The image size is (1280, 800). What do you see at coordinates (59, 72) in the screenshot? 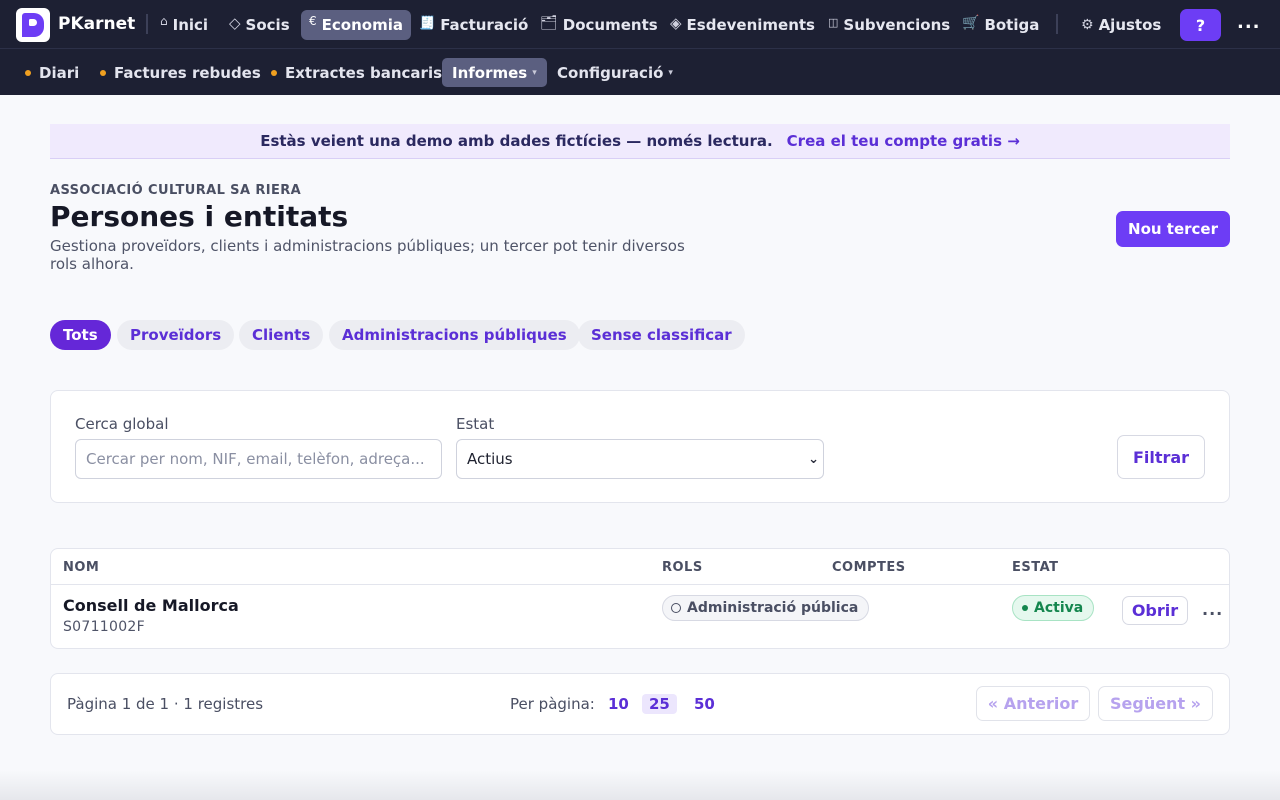
I see `subnav-item-label: Diari` at bounding box center [59, 72].